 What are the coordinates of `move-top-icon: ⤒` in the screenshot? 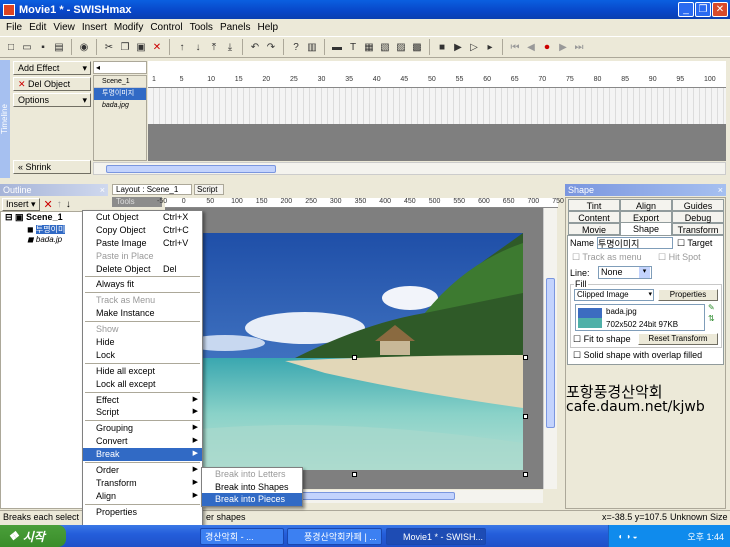 It's located at (214, 47).